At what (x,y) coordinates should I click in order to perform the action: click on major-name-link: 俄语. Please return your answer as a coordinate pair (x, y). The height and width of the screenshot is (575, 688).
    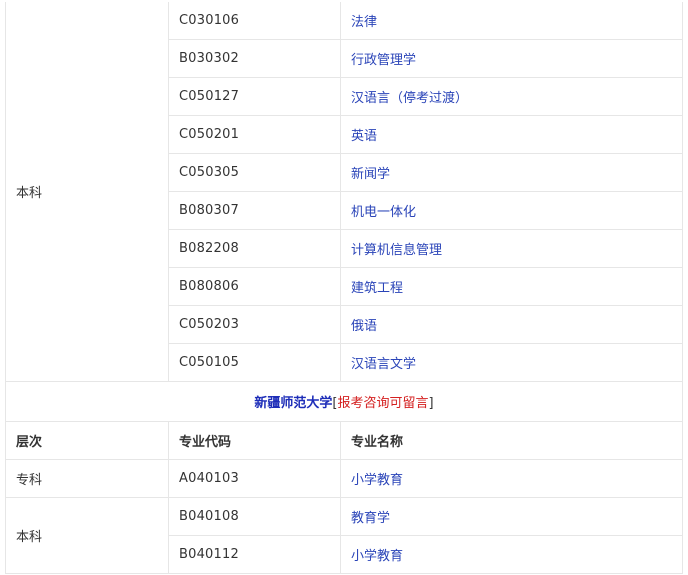
    Looking at the image, I should click on (511, 324).